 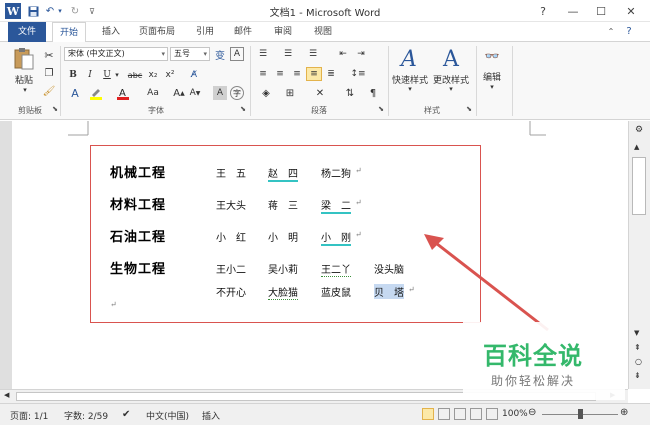 What do you see at coordinates (492, 87) in the screenshot?
I see `edit-dropdown-icon: ▾` at bounding box center [492, 87].